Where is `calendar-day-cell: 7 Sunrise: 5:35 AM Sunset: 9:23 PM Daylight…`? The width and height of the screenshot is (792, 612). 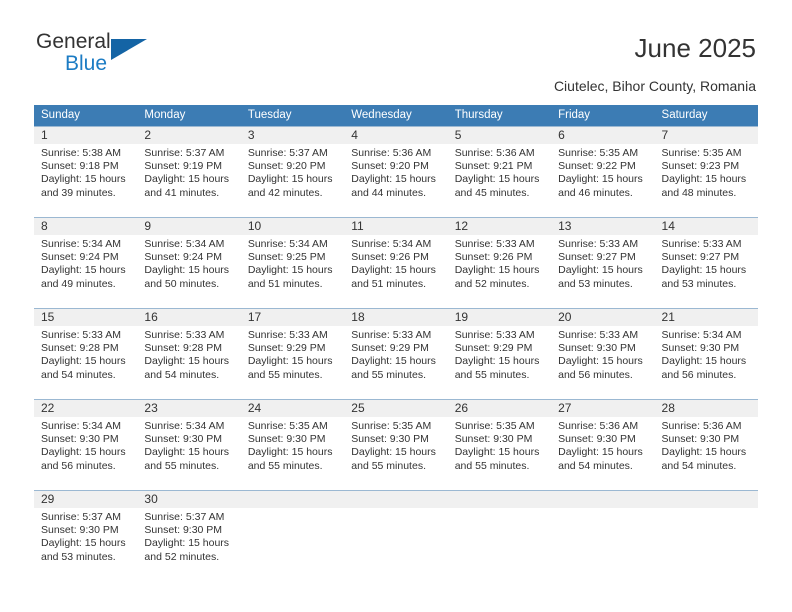 calendar-day-cell: 7 Sunrise: 5:35 AM Sunset: 9:23 PM Daylight… is located at coordinates (706, 168).